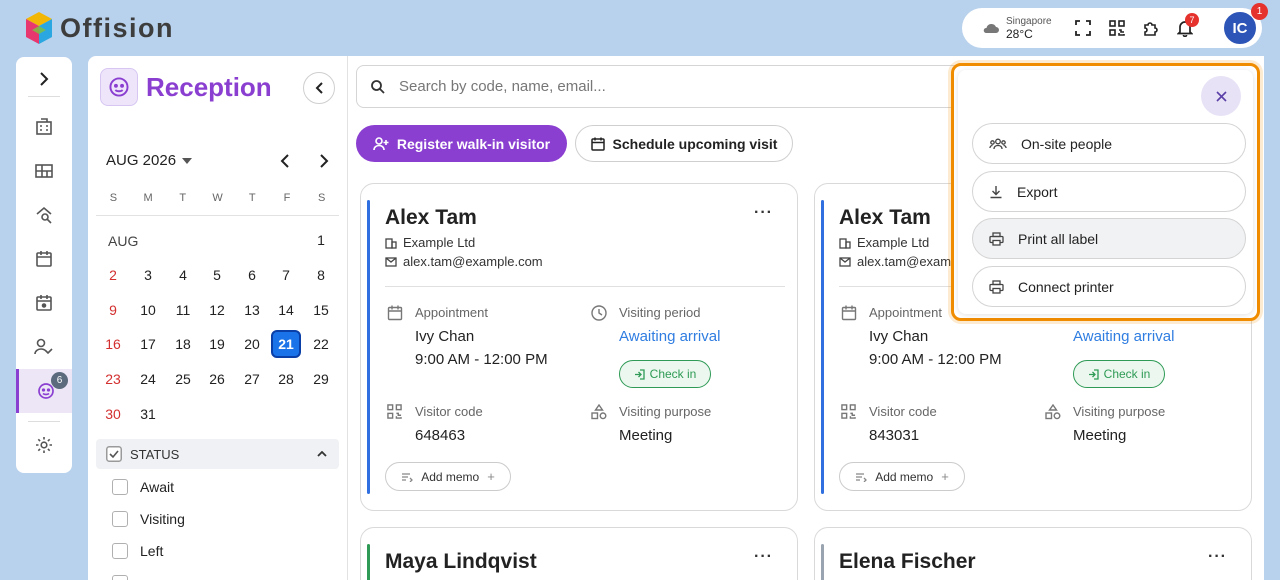 The height and width of the screenshot is (580, 1280). Describe the element at coordinates (381, 143) in the screenshot. I see `person-add-icon` at that location.